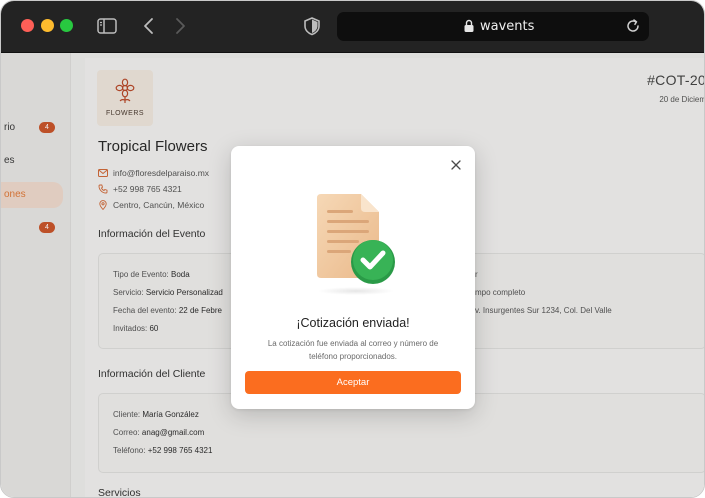 The width and height of the screenshot is (705, 498). I want to click on lock-icon, so click(469, 26).